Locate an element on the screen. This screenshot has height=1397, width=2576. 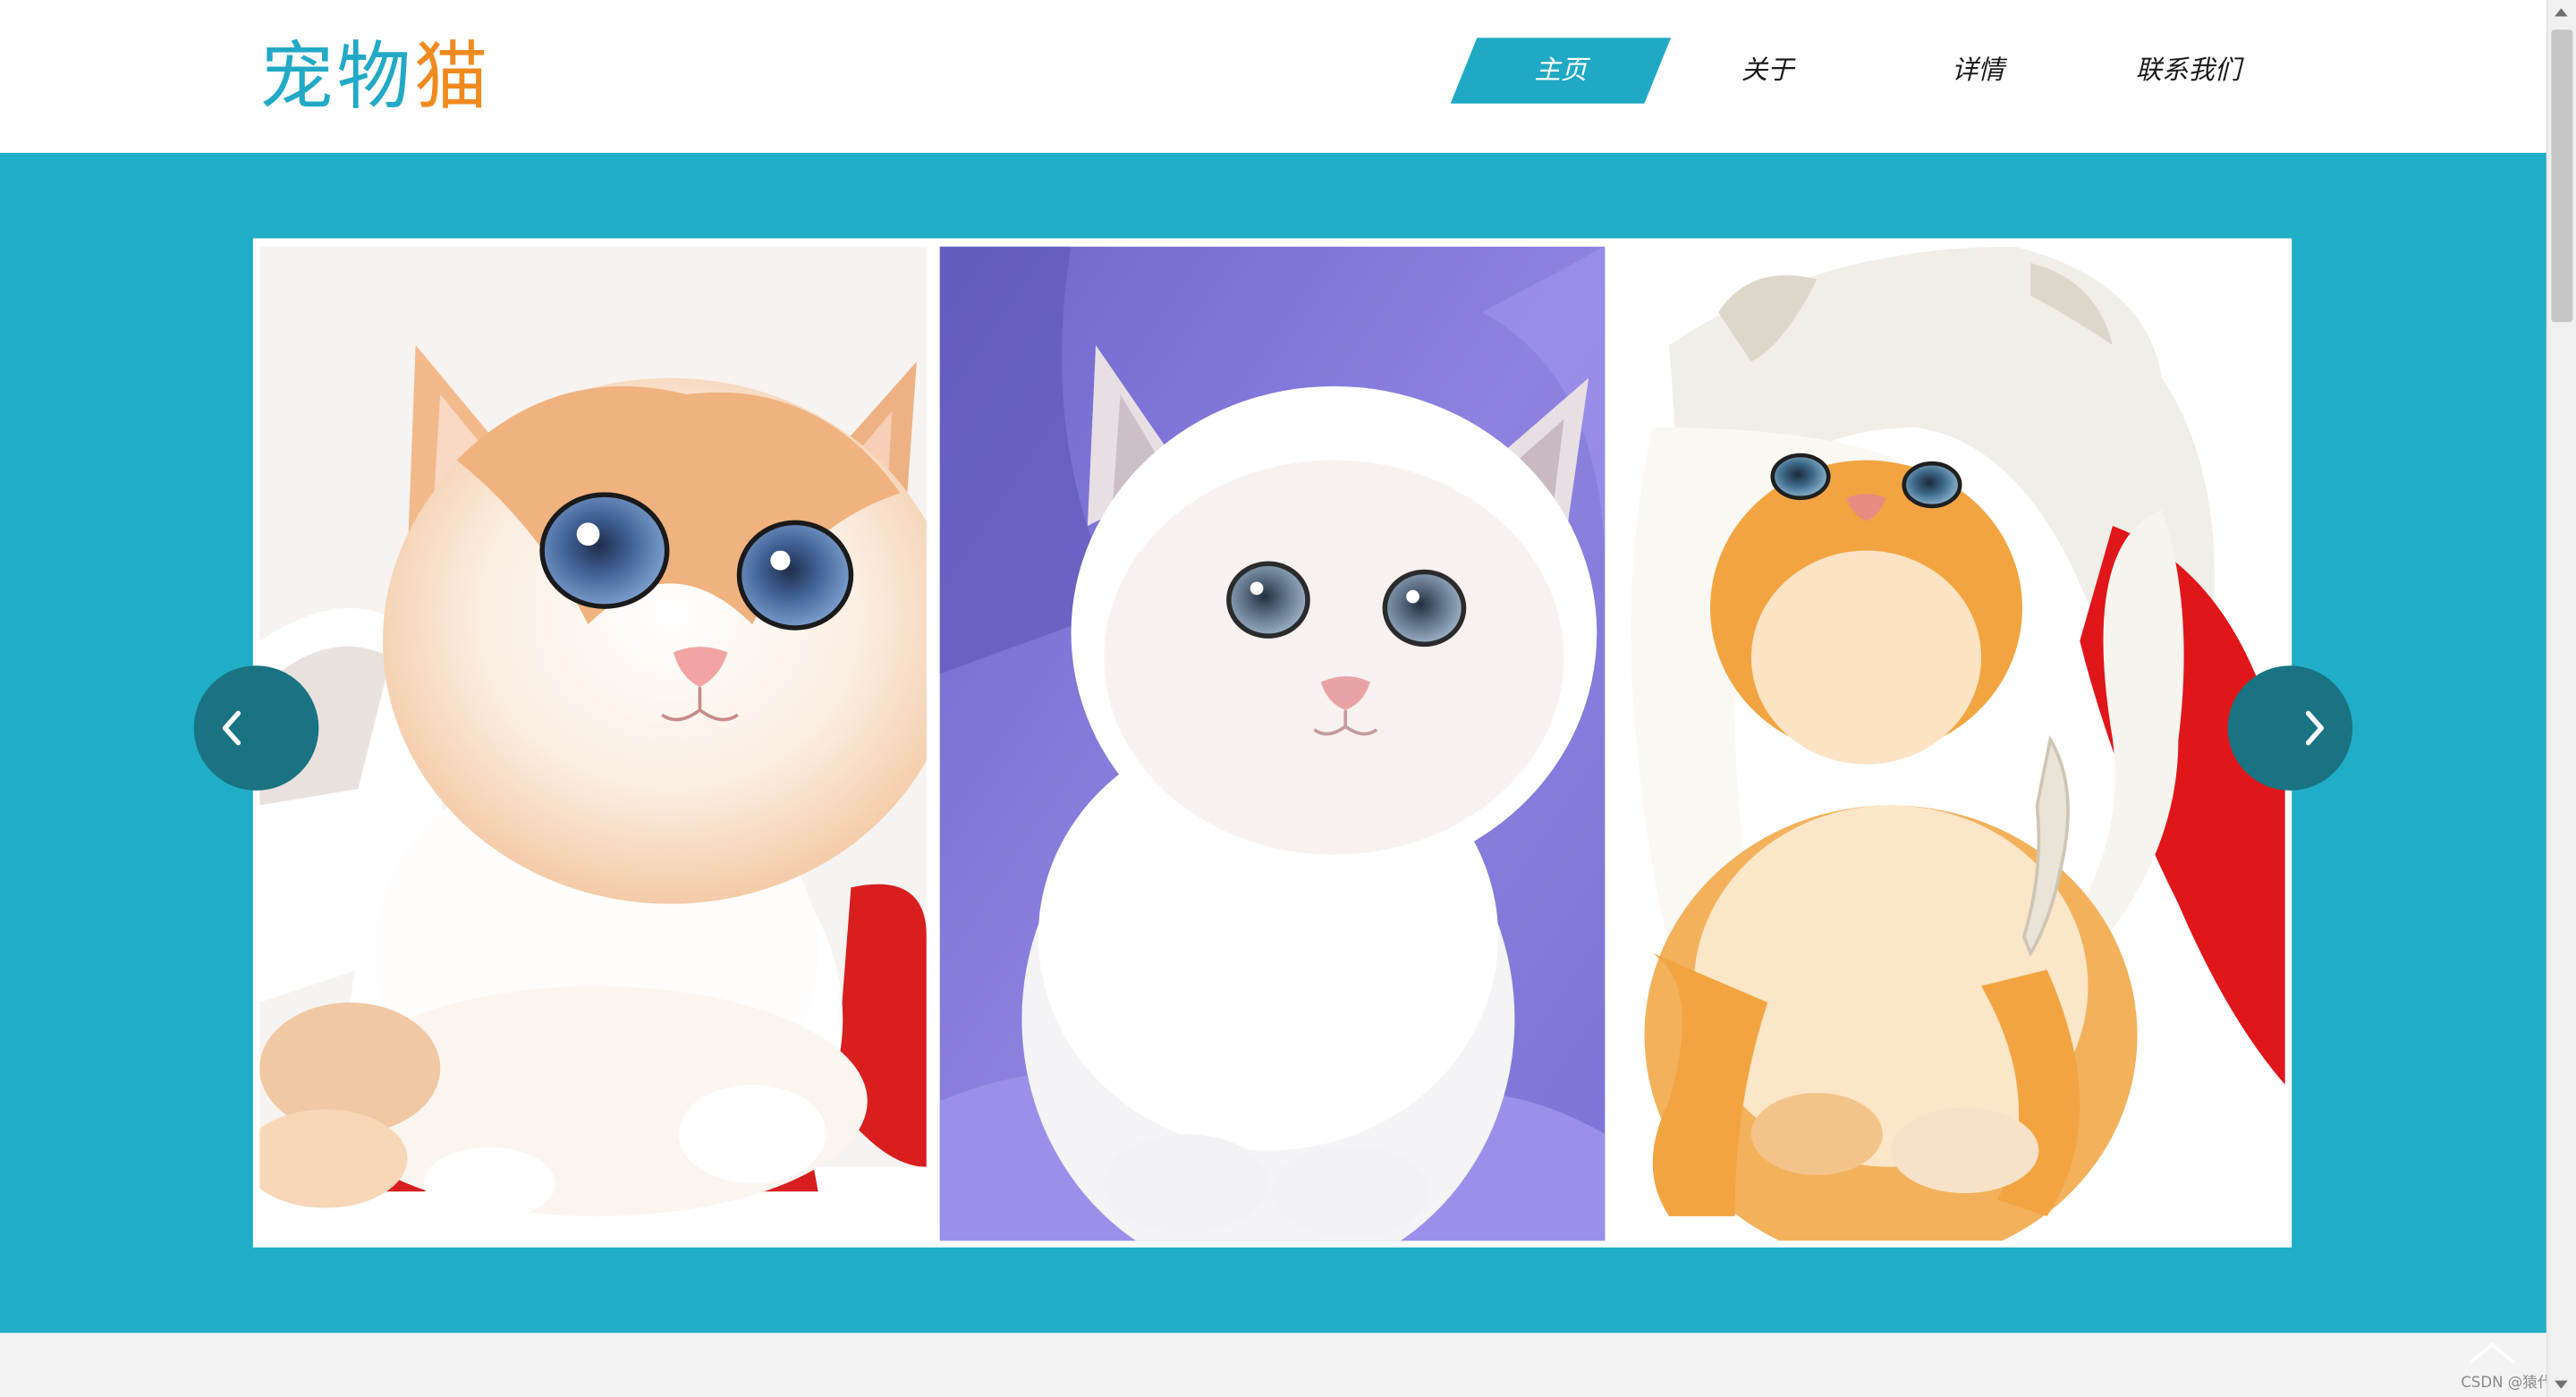
logo-text-accent: 猫 is located at coordinates (452, 77).